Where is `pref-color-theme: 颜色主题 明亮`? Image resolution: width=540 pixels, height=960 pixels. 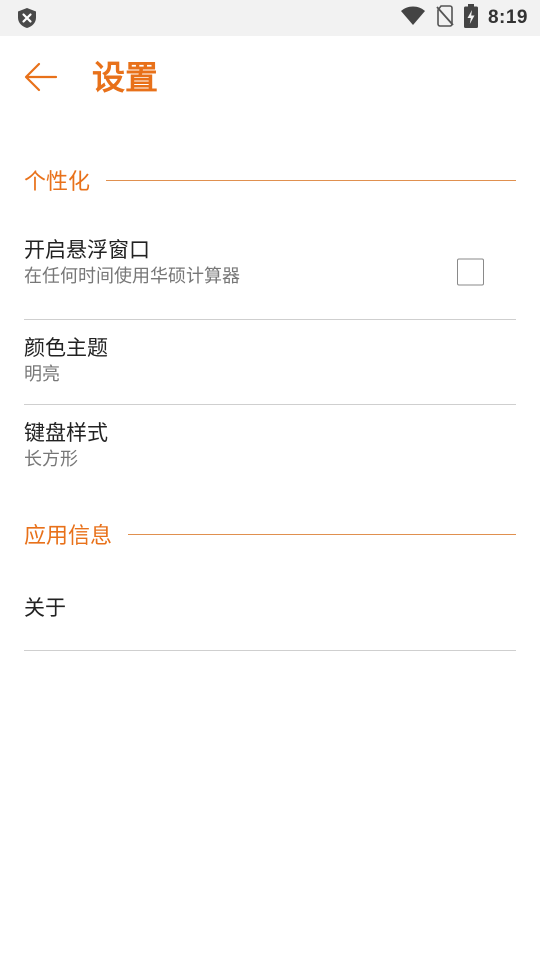
pref-color-theme: 颜色主题 明亮 is located at coordinates (270, 362).